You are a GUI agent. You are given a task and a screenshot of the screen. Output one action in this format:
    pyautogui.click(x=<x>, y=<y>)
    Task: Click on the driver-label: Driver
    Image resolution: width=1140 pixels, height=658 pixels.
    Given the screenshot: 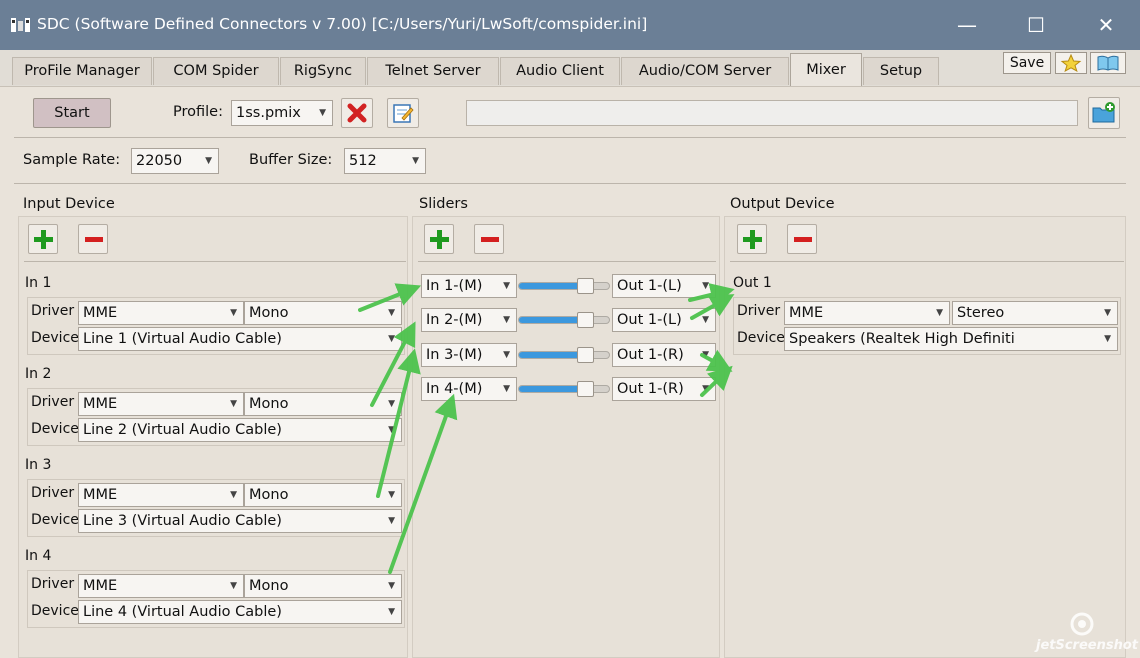 What is the action you would take?
    pyautogui.click(x=53, y=402)
    